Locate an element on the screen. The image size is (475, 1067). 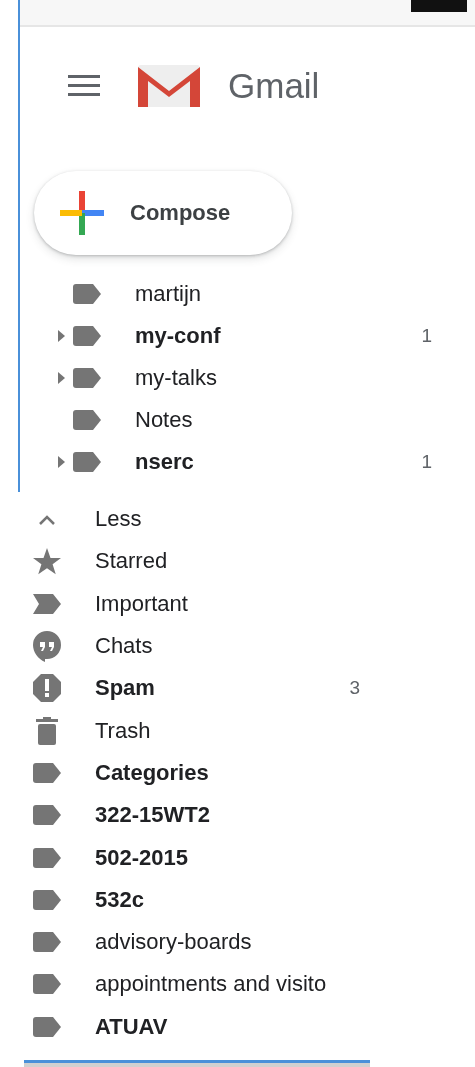
folder-name: Trash is located at coordinates (123, 730).